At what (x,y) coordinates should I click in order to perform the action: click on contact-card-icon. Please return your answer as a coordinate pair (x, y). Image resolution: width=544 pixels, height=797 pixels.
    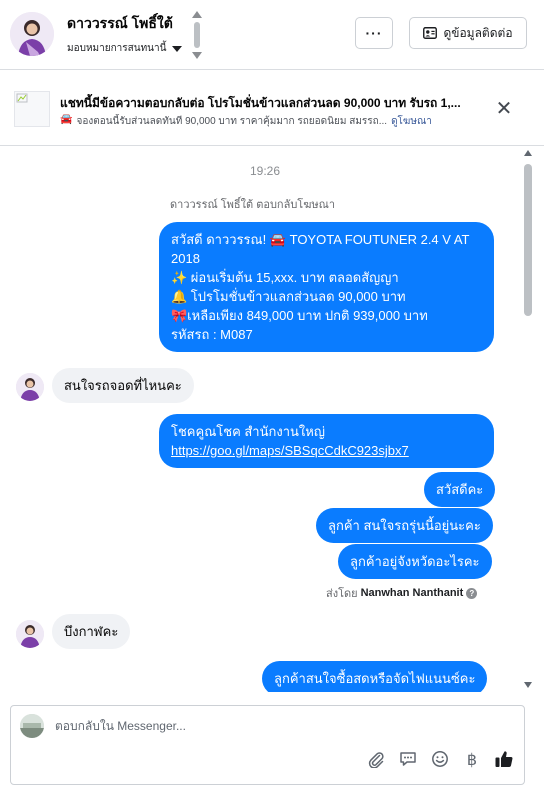
    Looking at the image, I should click on (430, 33).